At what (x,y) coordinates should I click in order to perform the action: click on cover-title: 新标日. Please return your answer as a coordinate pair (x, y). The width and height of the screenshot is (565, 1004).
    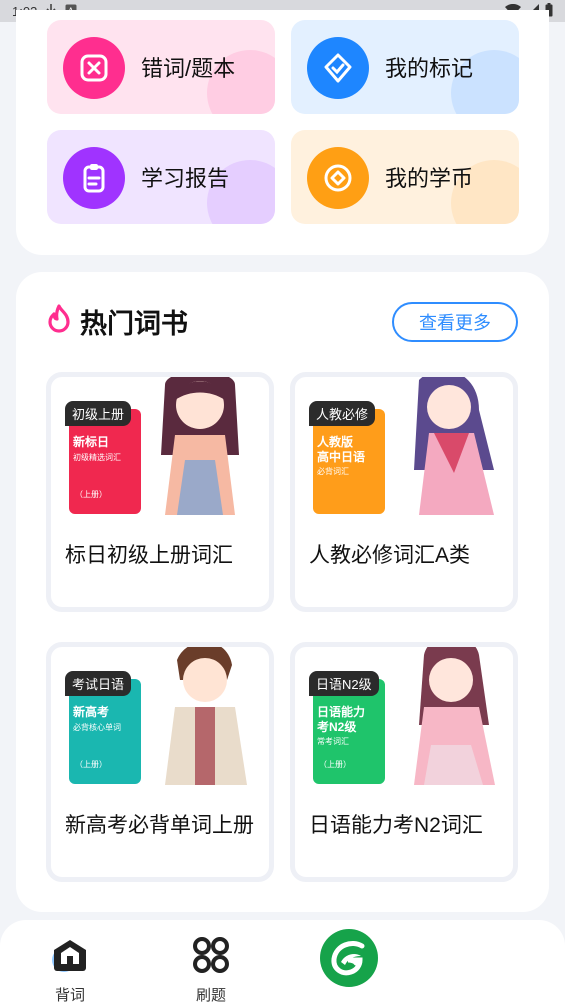
    Looking at the image, I should click on (91, 442).